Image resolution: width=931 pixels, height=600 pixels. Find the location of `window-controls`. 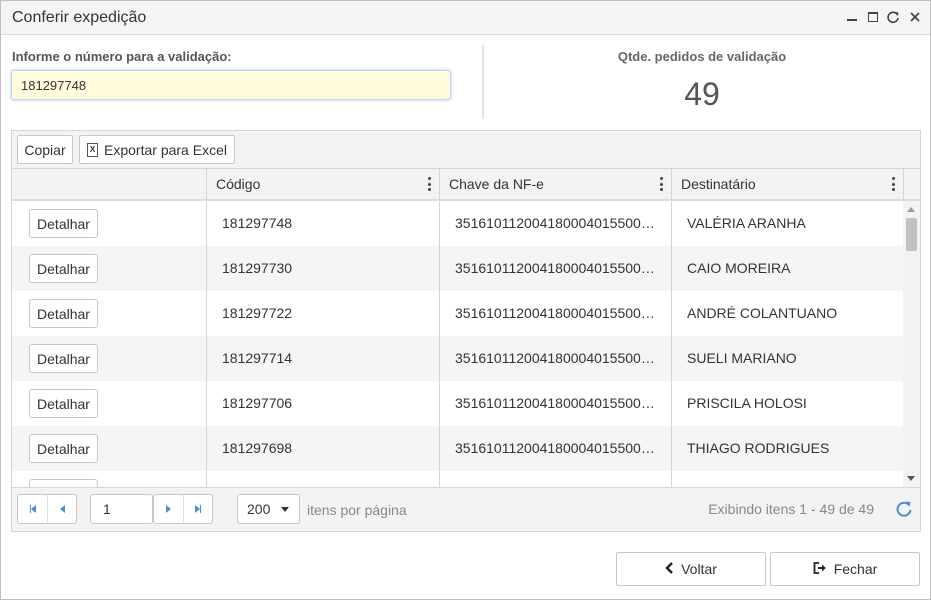

window-controls is located at coordinates (883, 17).